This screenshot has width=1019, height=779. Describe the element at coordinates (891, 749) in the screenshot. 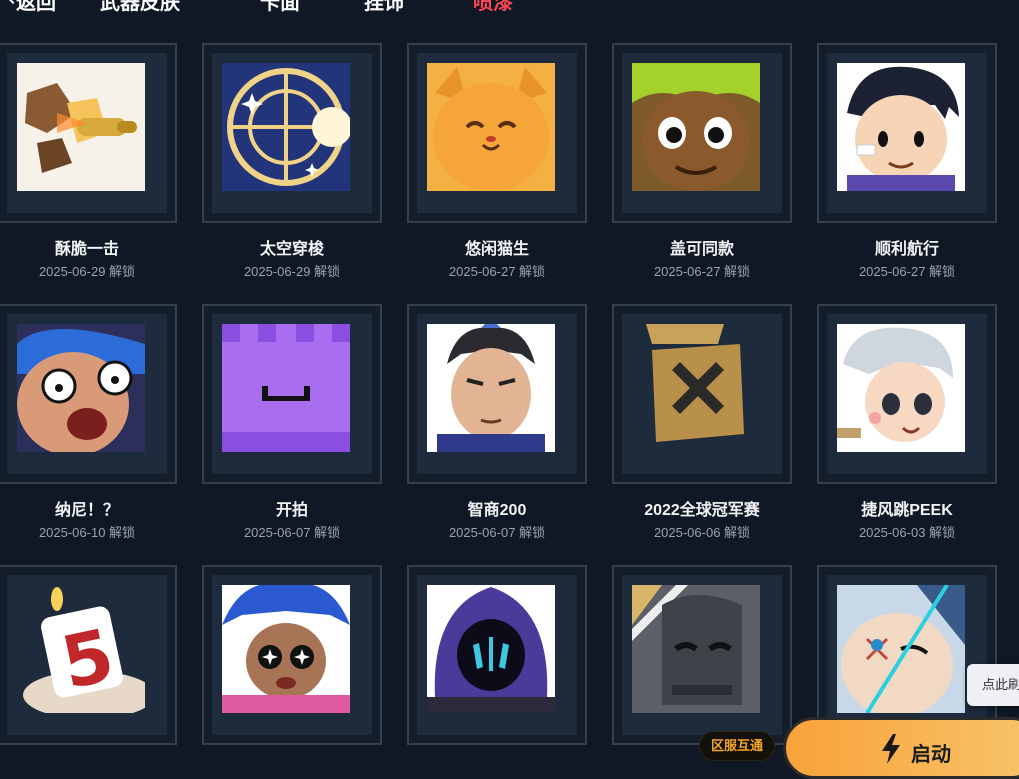

I see `lightning-bolt-icon` at that location.